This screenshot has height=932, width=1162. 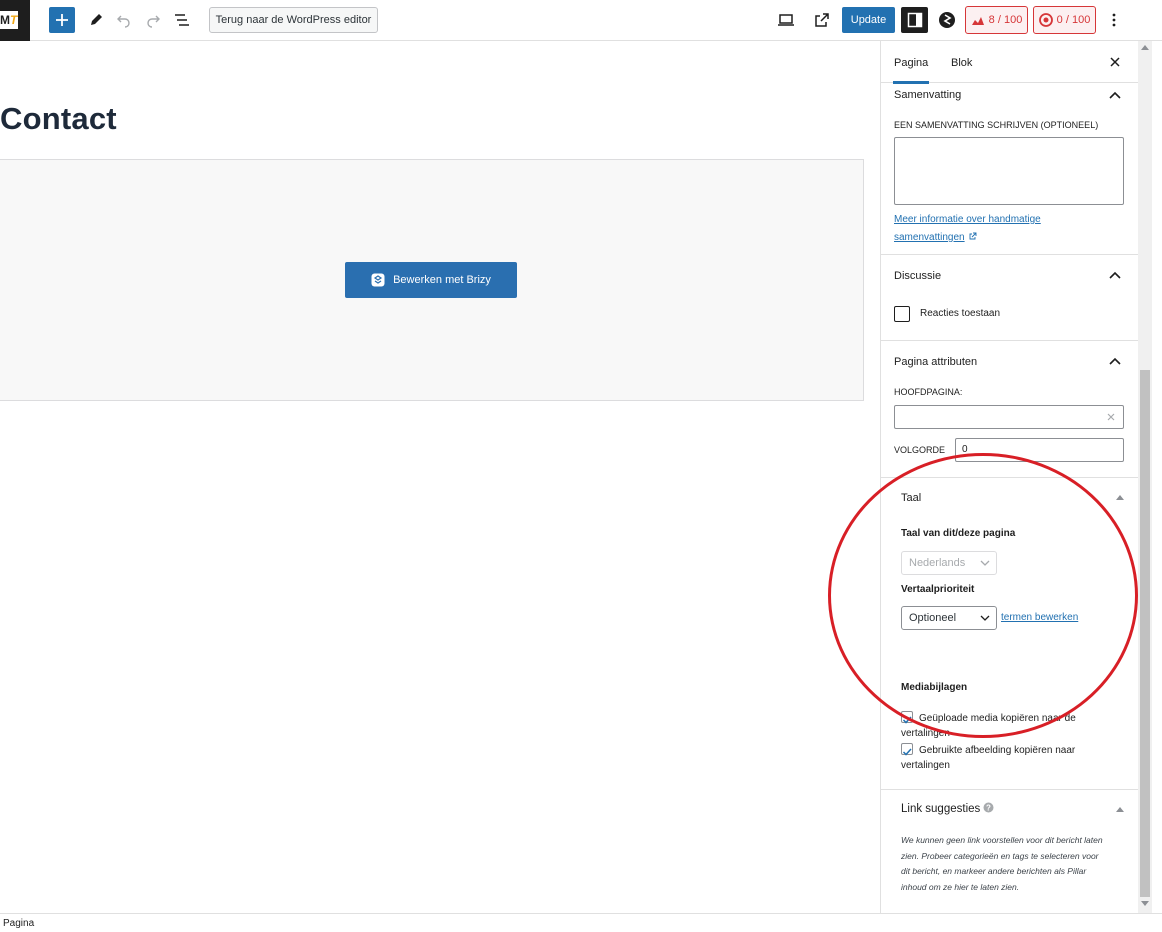 I want to click on copy-uploaded-media-line2: vertalingen, so click(x=925, y=733).